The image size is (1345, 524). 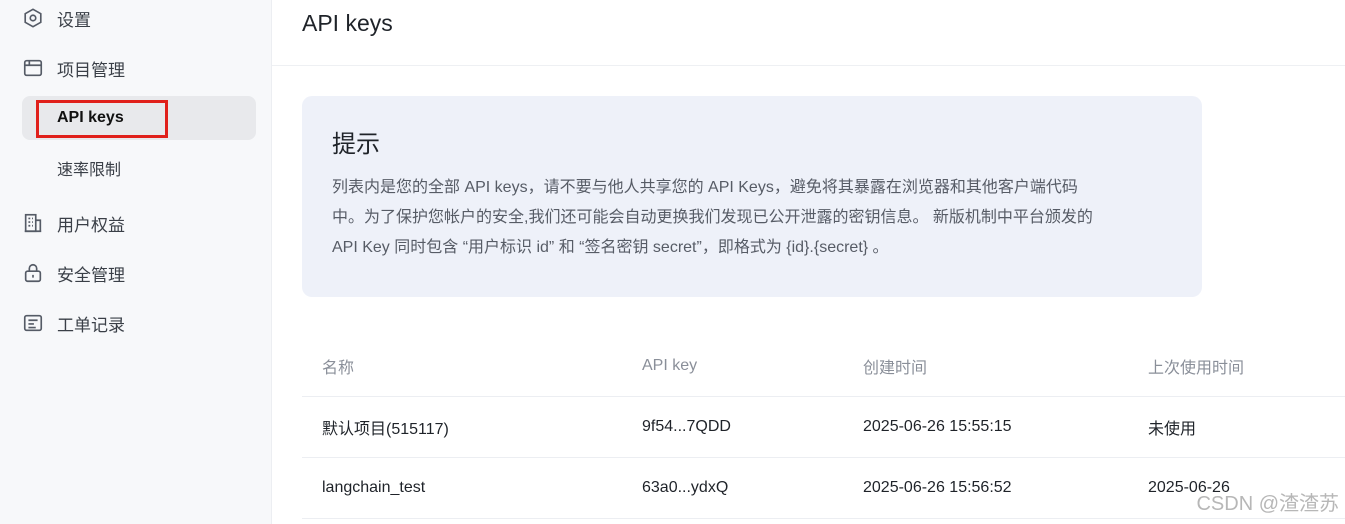 I want to click on cell-created: 2025-06-26 15:56:52, so click(x=937, y=487).